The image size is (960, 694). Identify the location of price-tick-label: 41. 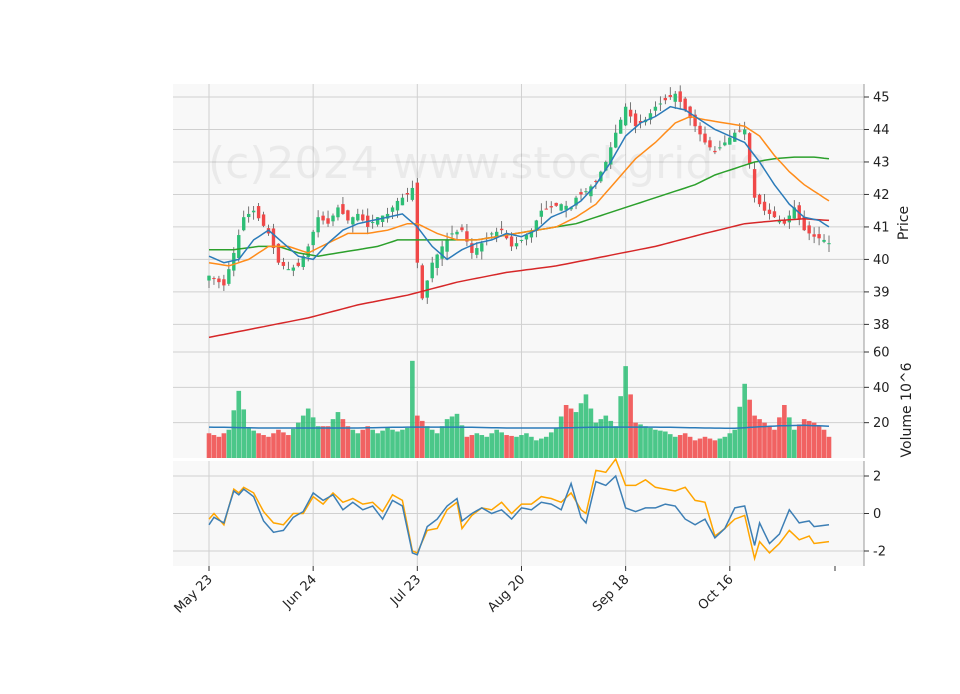
(881, 227).